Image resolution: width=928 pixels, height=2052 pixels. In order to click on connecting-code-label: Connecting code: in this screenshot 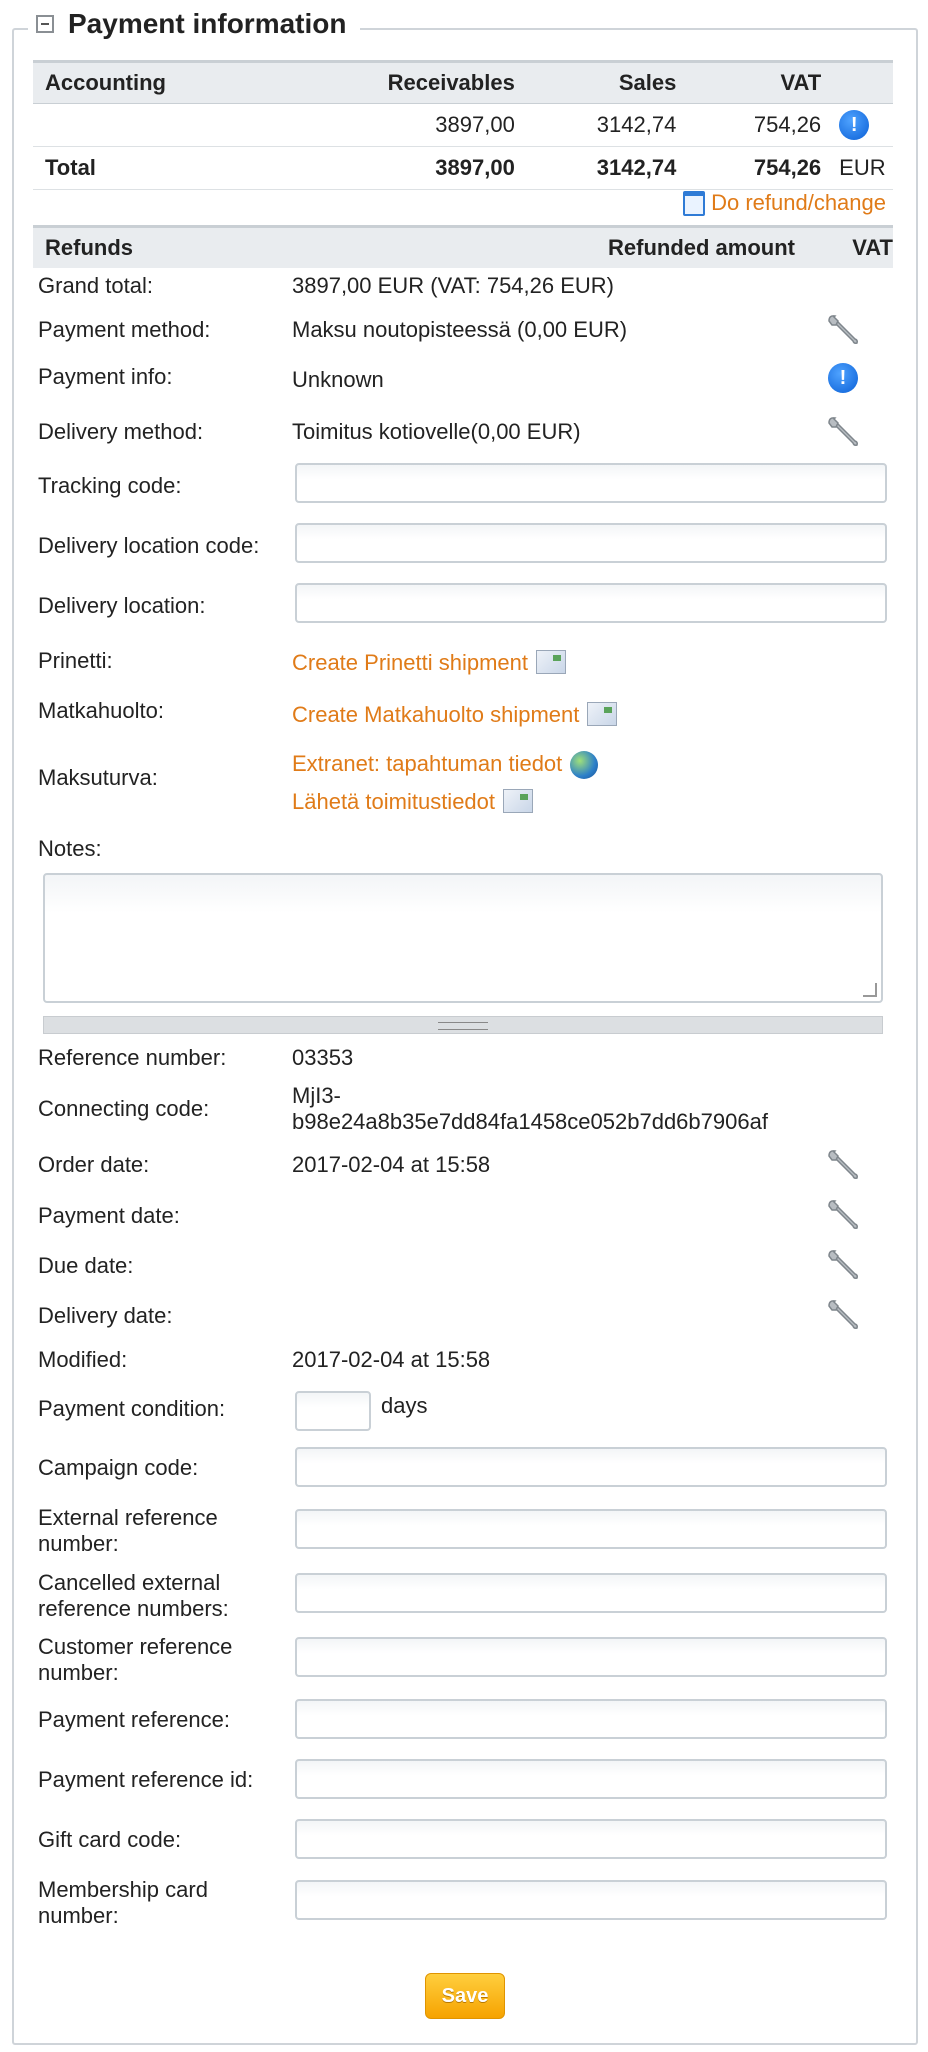, I will do `click(124, 1108)`.